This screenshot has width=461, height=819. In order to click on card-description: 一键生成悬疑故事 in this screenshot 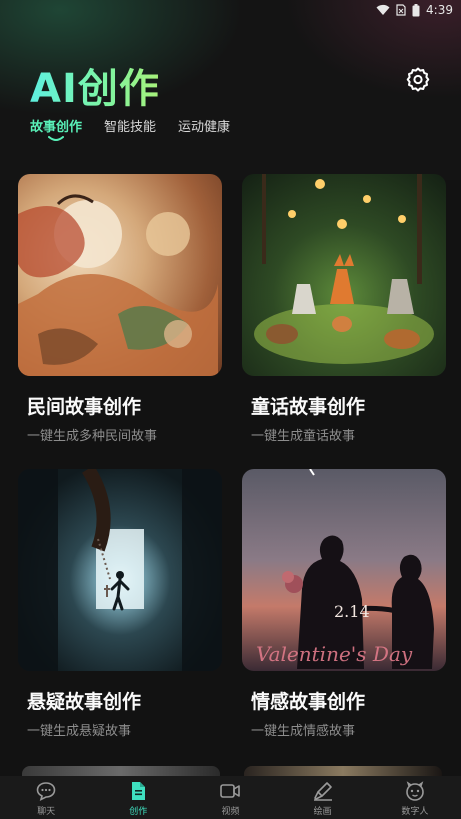, I will do `click(79, 731)`.